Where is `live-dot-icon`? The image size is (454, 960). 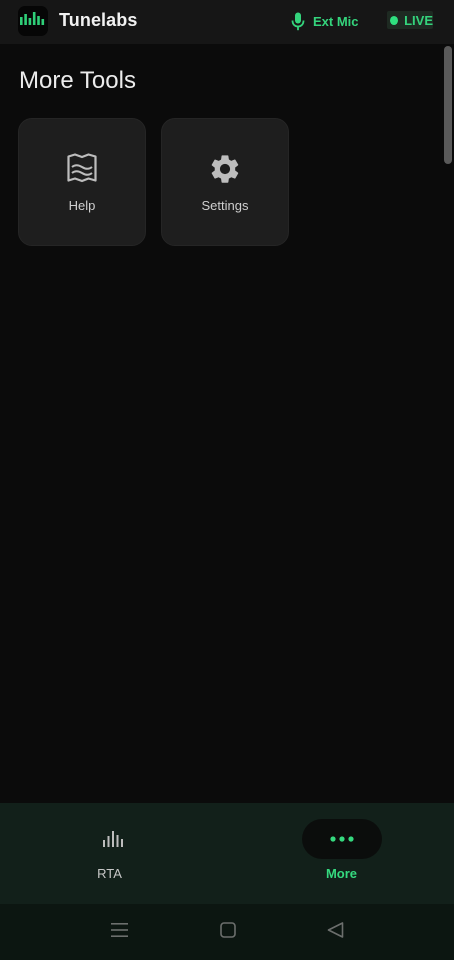
live-dot-icon is located at coordinates (394, 20).